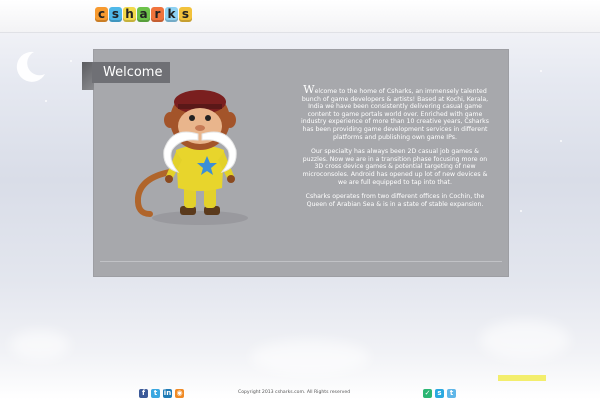  Describe the element at coordinates (451, 393) in the screenshot. I see `twitter-icon-right: t` at that location.